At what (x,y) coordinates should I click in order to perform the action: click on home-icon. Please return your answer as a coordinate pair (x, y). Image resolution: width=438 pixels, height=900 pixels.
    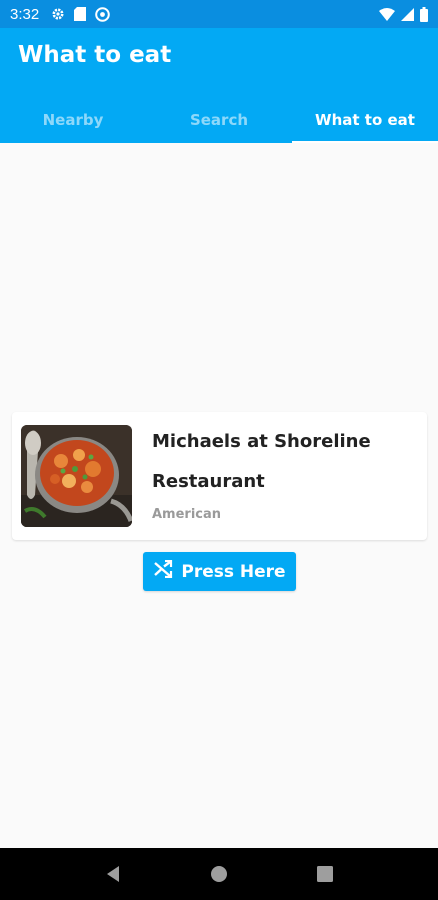
    Looking at the image, I should click on (219, 874).